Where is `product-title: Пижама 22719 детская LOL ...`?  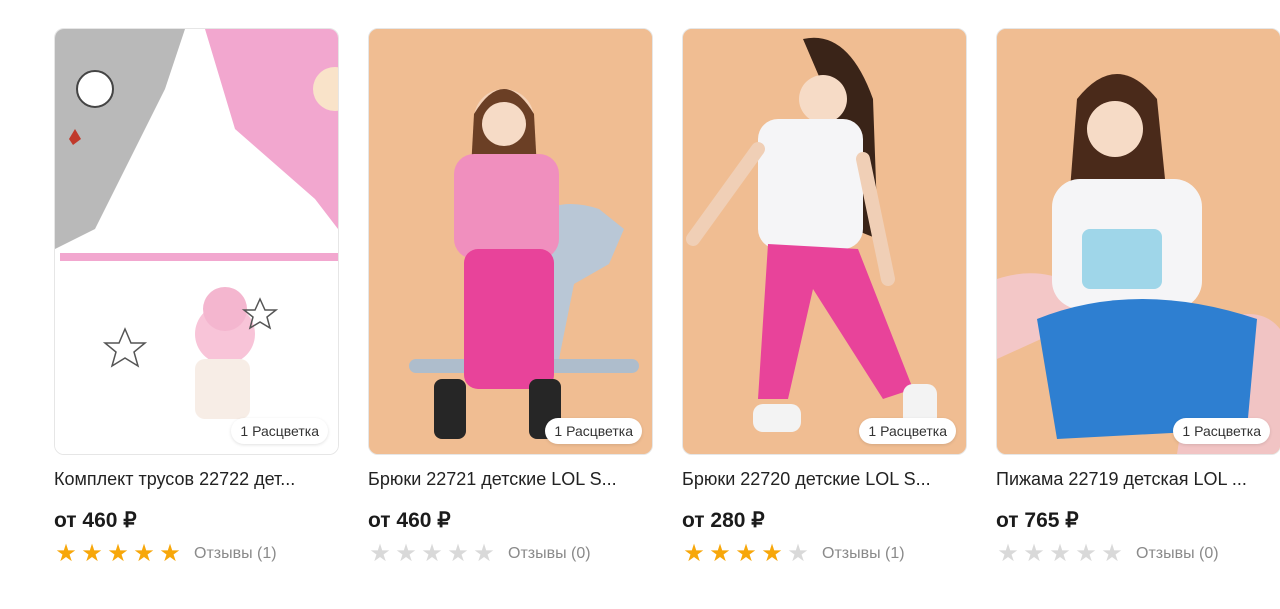
product-title: Пижама 22719 детская LOL ... is located at coordinates (1136, 479).